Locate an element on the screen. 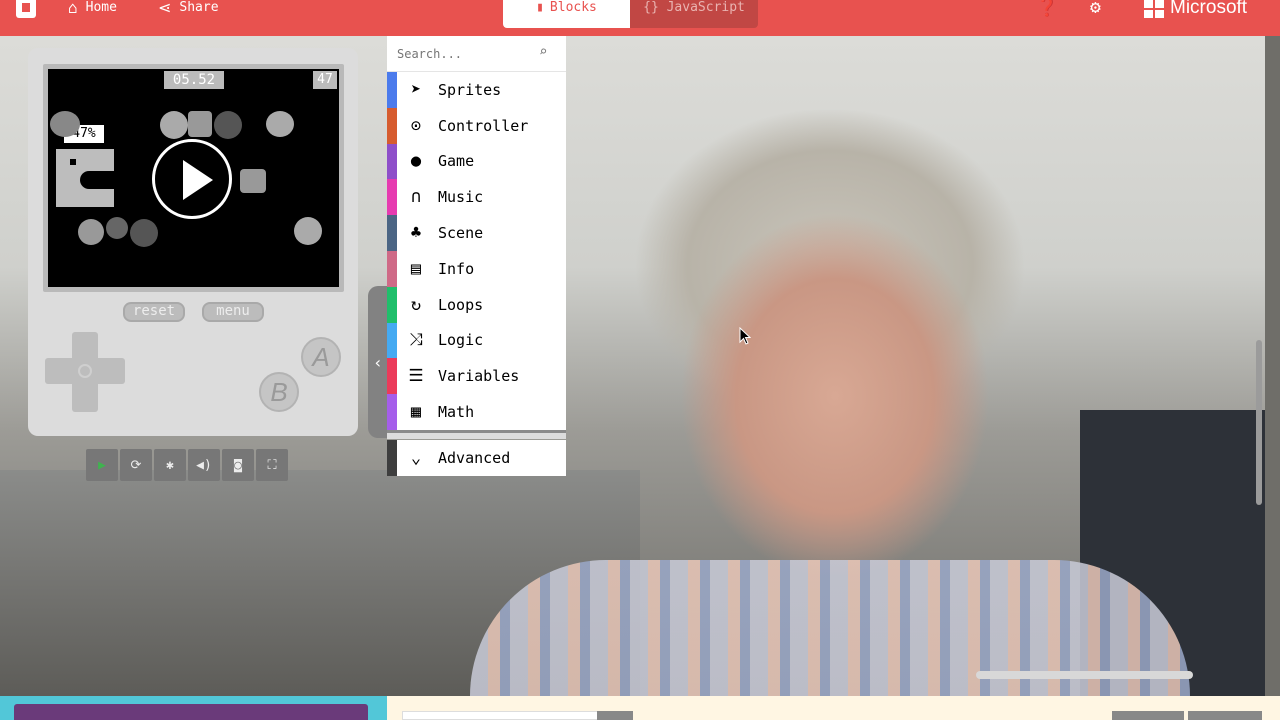  dpad-center is located at coordinates (85, 371).